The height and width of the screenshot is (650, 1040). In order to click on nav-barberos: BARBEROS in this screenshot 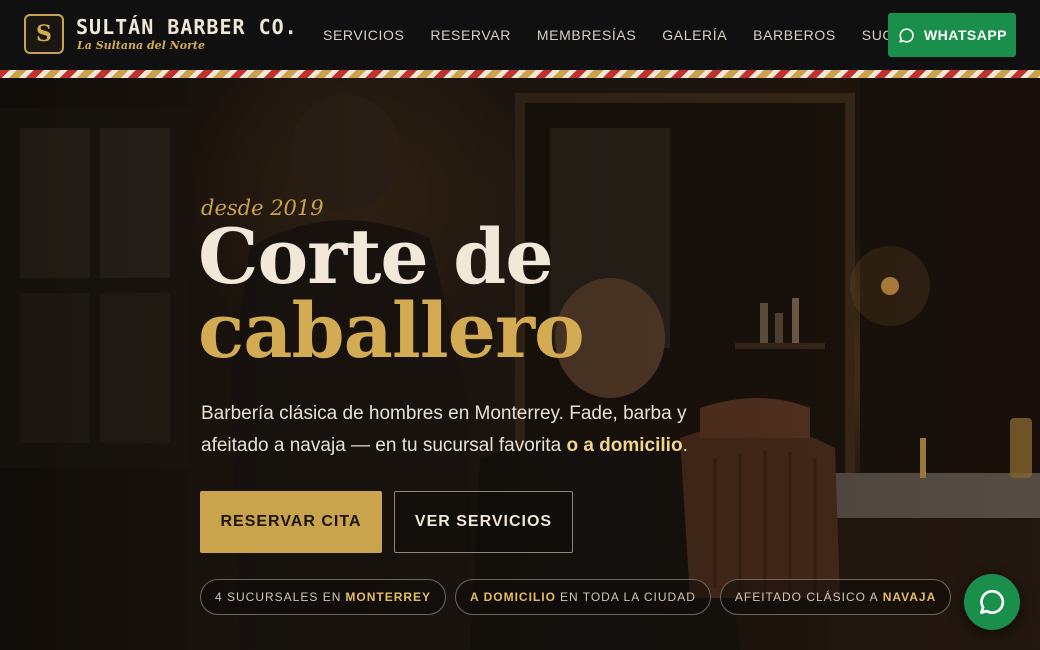, I will do `click(794, 35)`.